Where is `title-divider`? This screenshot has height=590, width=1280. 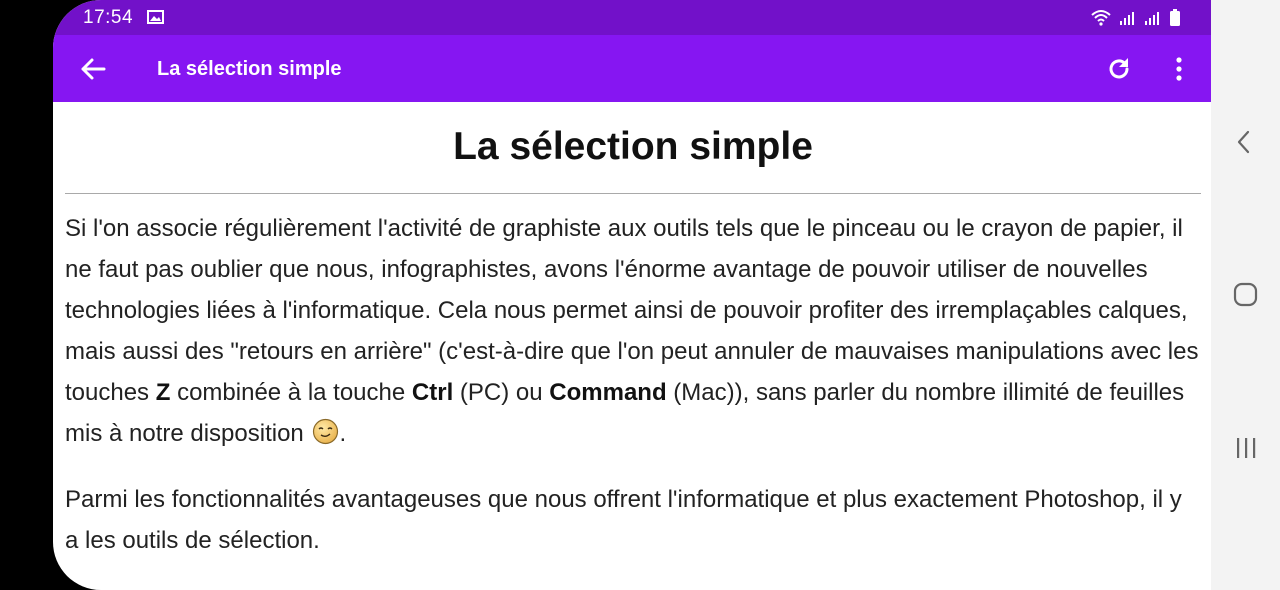 title-divider is located at coordinates (633, 193).